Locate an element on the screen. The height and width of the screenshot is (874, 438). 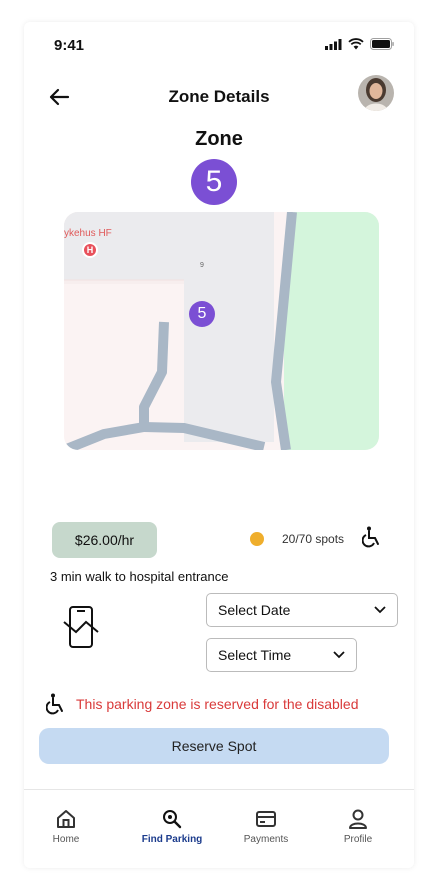
user-icon is located at coordinates (358, 819).